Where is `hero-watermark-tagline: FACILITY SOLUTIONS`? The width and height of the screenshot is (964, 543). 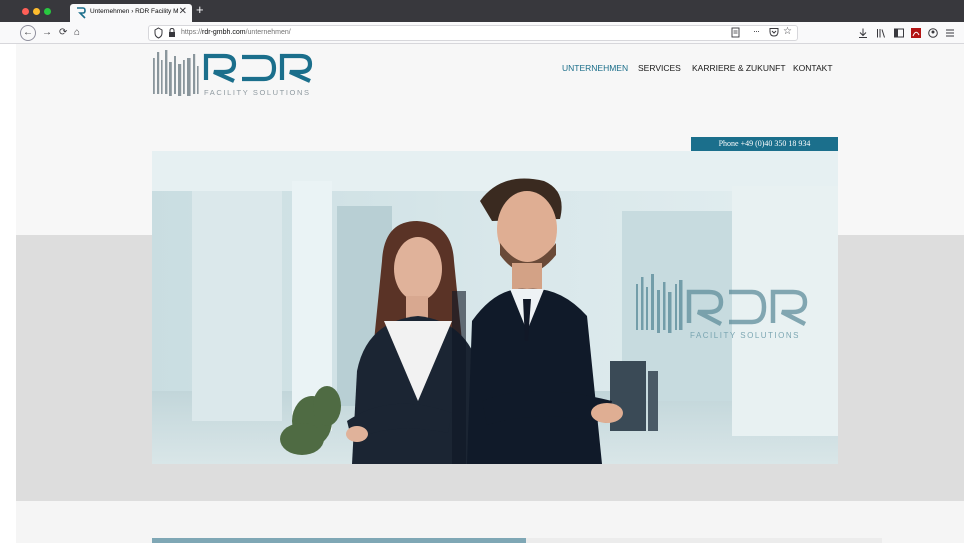
hero-watermark-tagline: FACILITY SOLUTIONS is located at coordinates (745, 335).